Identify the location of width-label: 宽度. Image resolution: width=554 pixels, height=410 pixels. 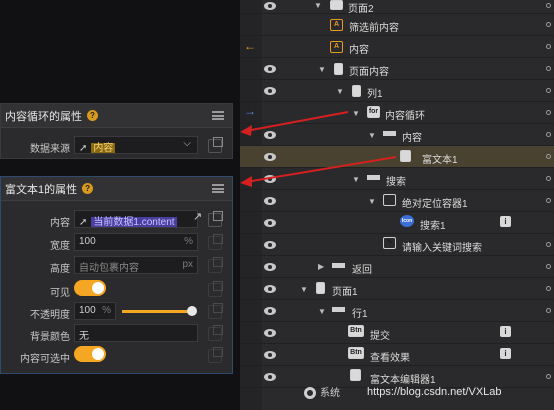
(60, 246).